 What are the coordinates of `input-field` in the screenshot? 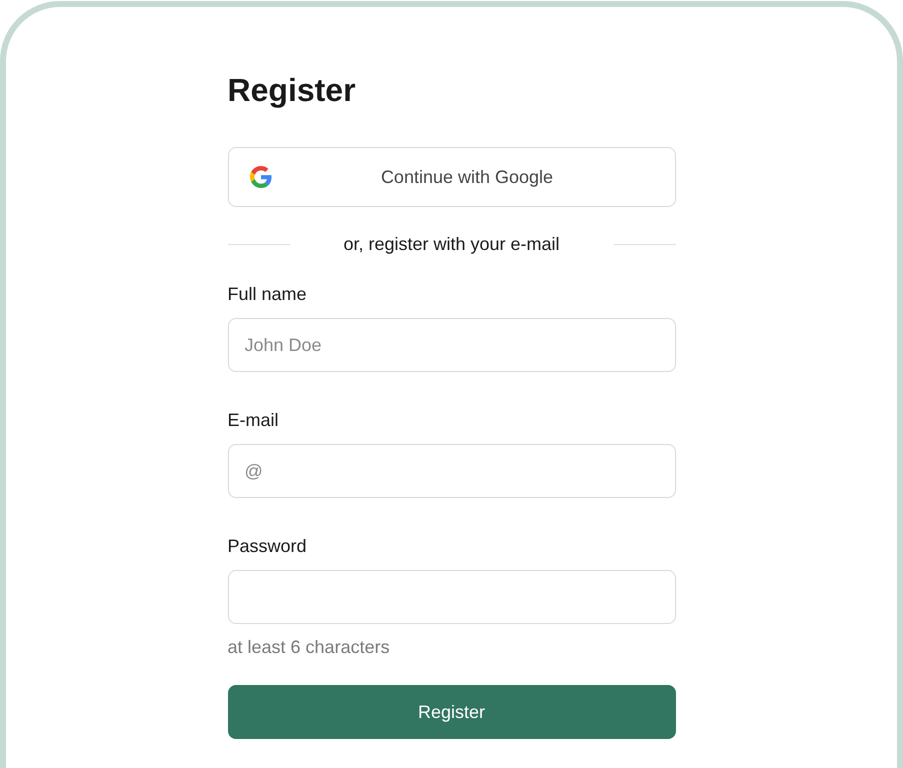 It's located at (452, 597).